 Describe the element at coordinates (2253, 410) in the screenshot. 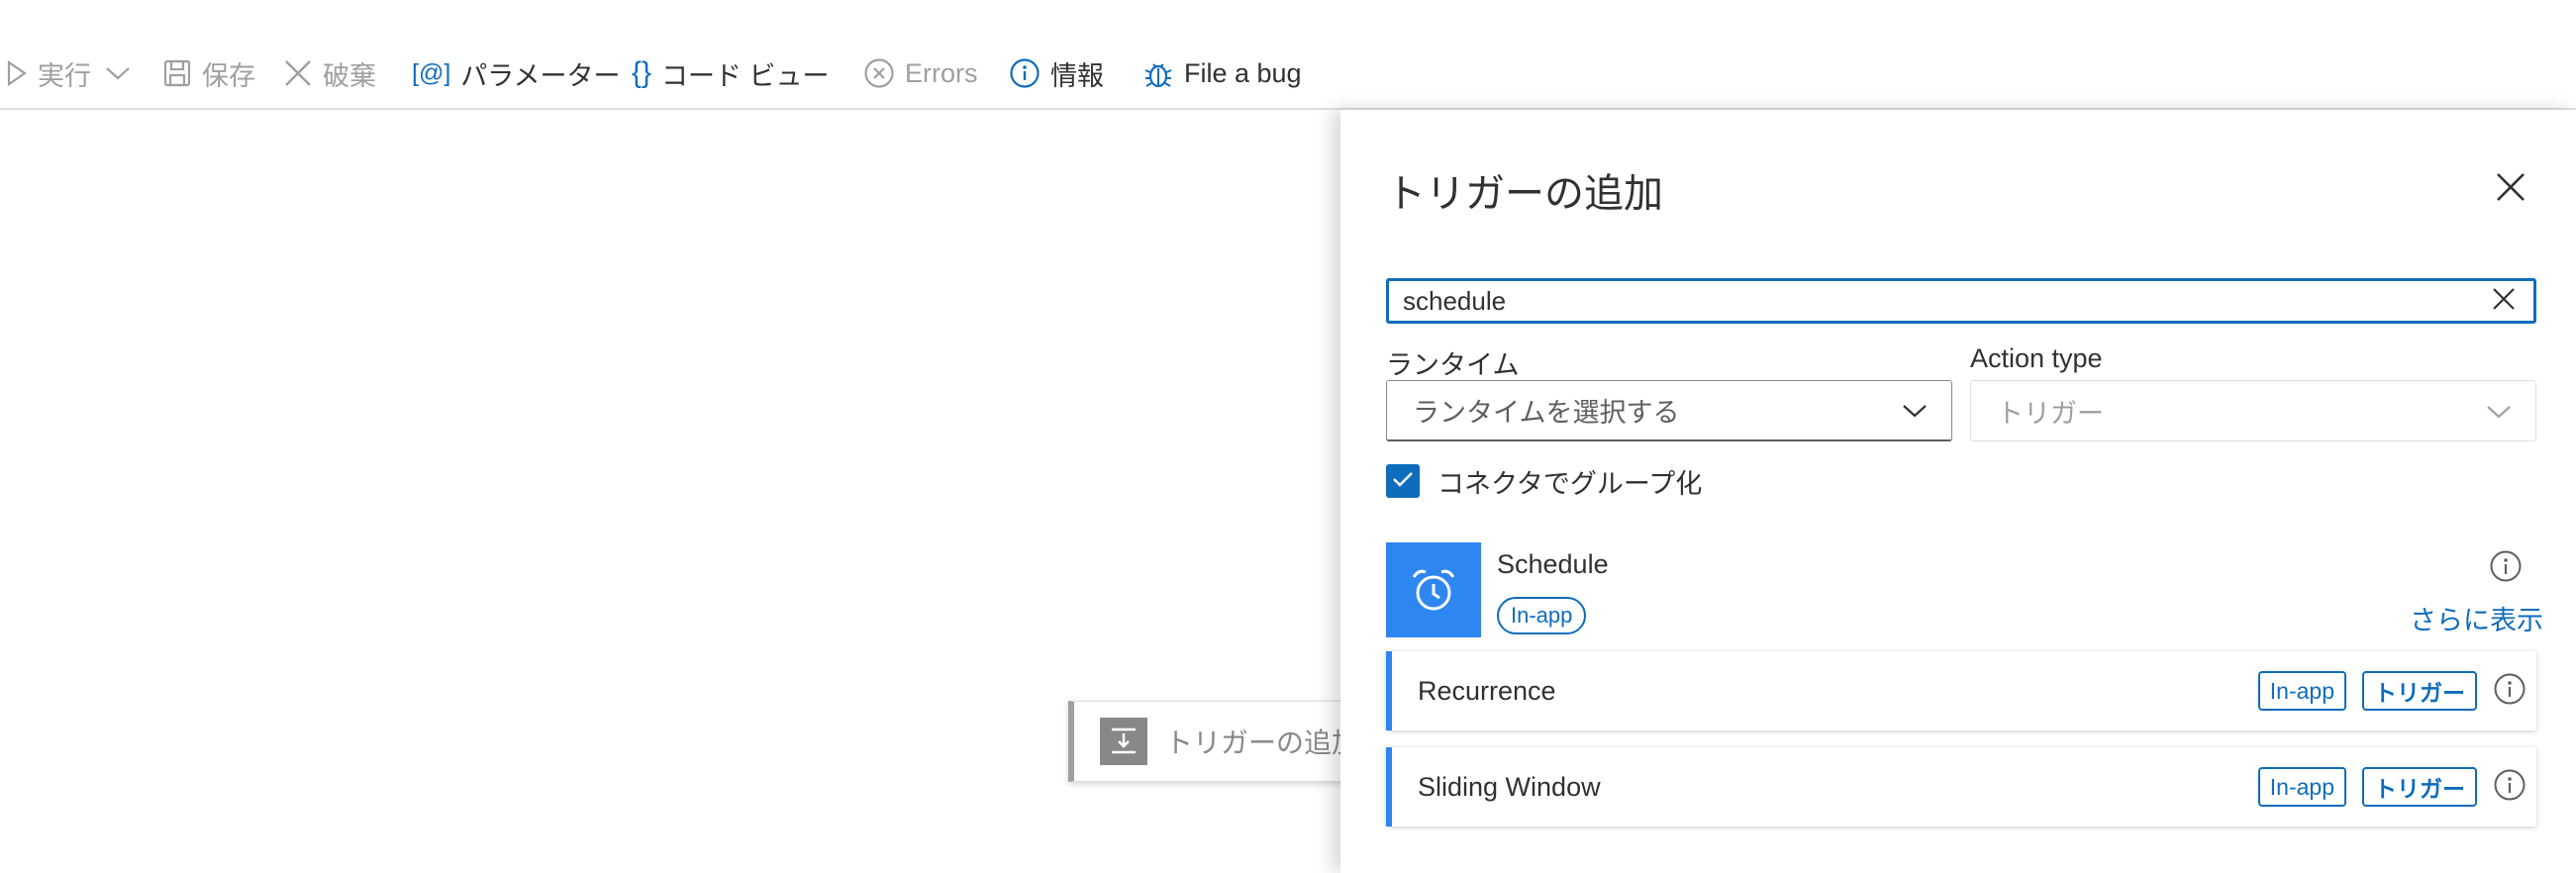

I see `action-type-dropdown: トリガー` at that location.